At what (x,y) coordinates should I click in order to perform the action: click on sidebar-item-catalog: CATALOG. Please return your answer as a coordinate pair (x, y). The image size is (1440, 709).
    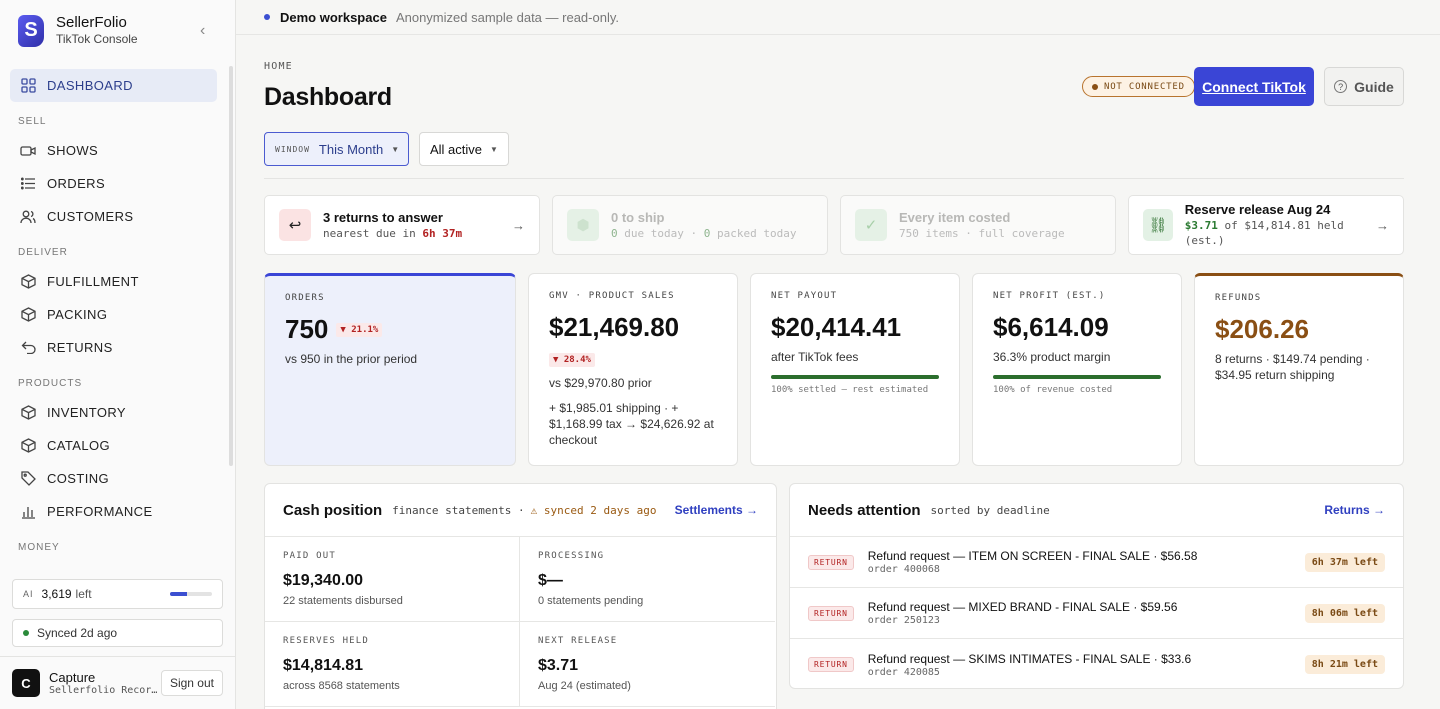
    Looking at the image, I should click on (113, 445).